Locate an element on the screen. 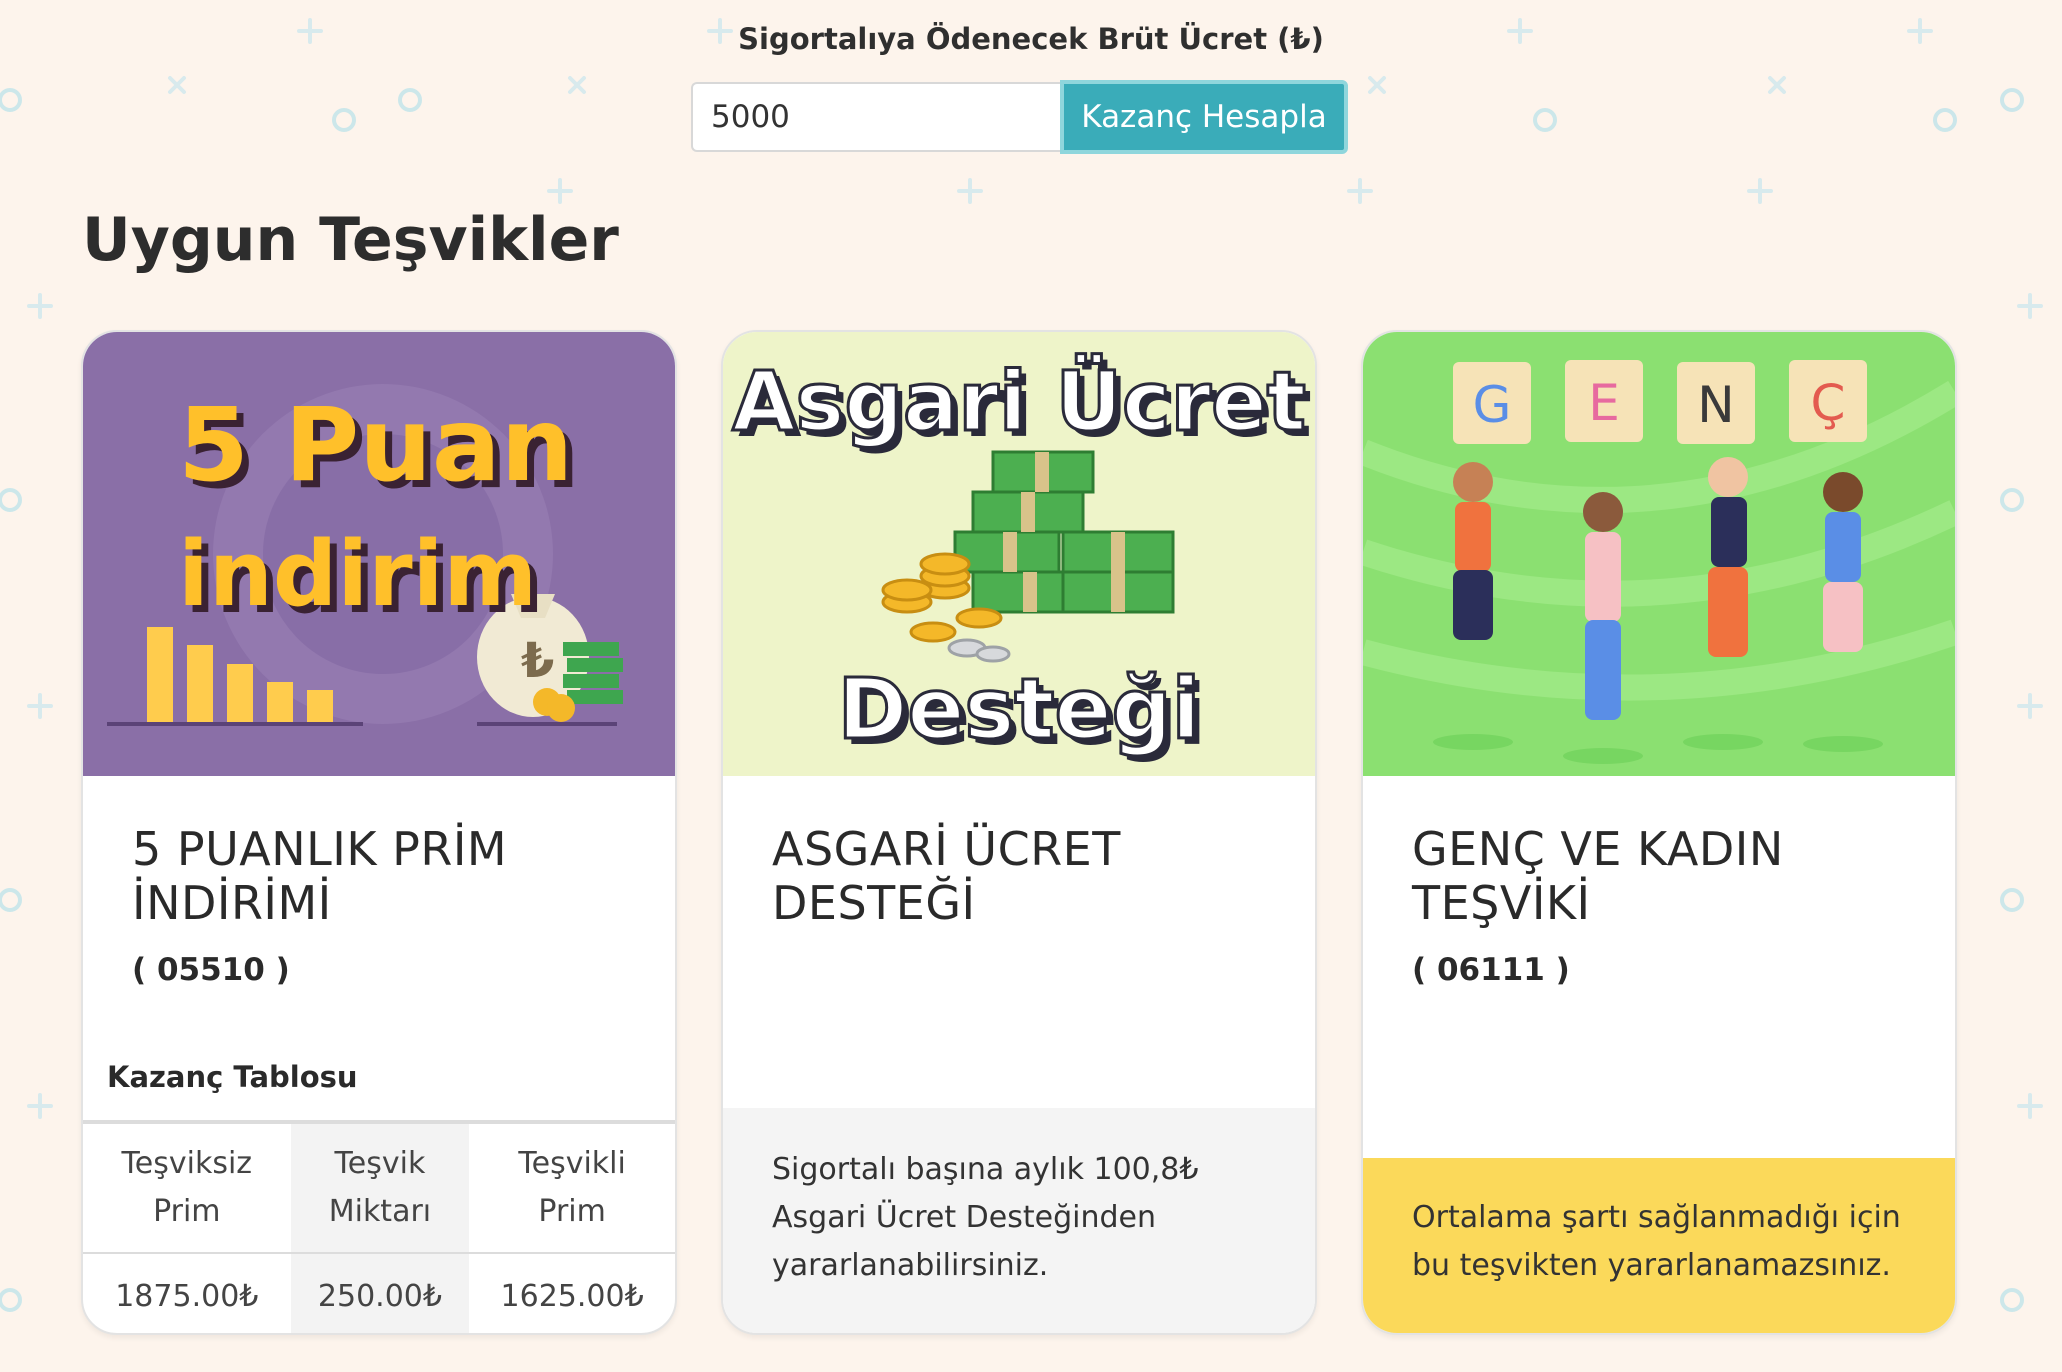 This screenshot has width=2062, height=1372. card-title: ASGARİ ÜCRET DESTEĞİ is located at coordinates (1022, 876).